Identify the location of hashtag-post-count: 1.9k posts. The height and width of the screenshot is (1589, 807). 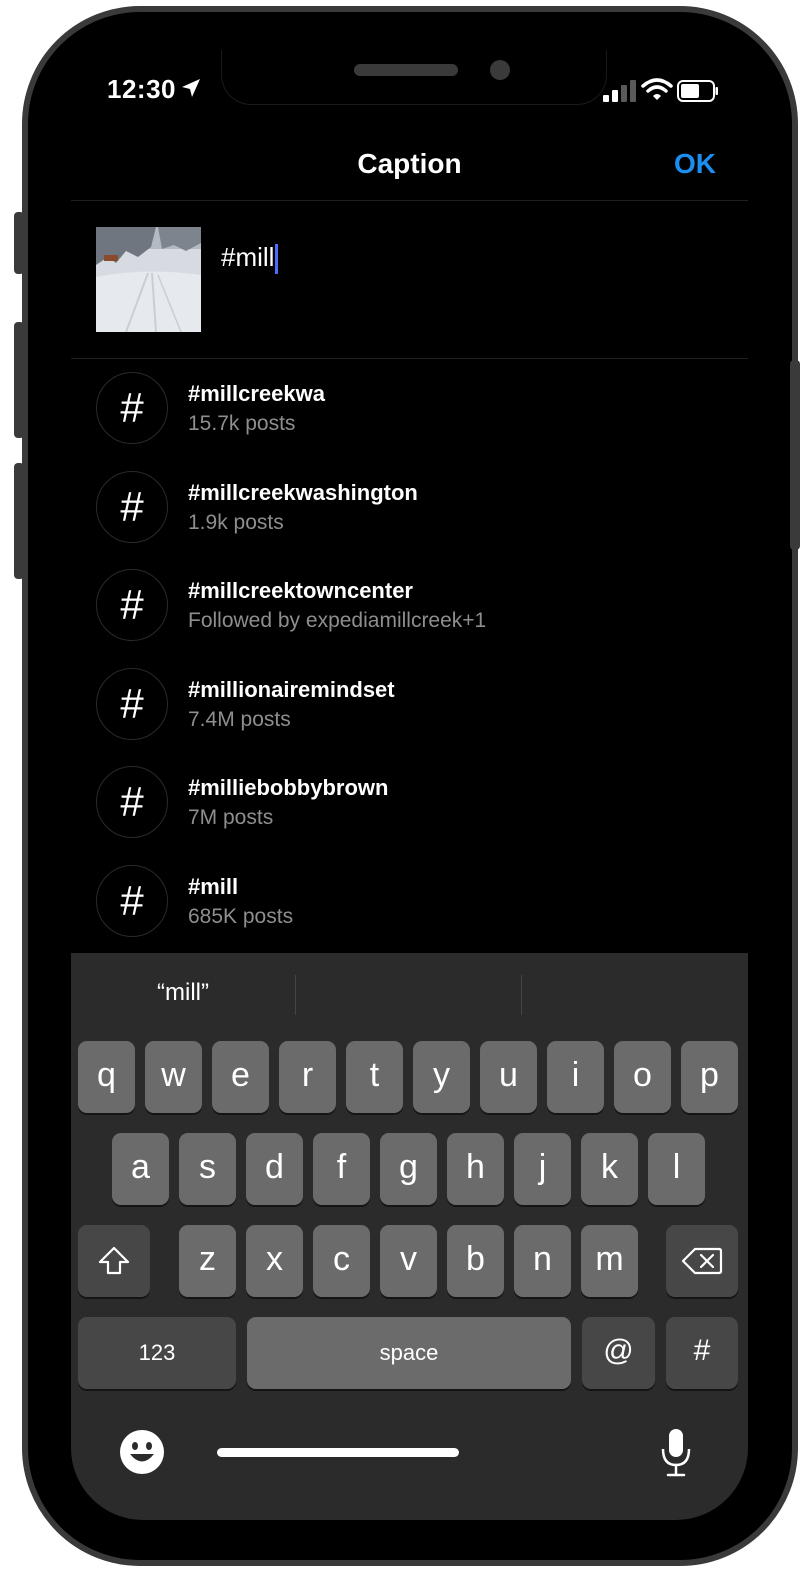
(236, 522).